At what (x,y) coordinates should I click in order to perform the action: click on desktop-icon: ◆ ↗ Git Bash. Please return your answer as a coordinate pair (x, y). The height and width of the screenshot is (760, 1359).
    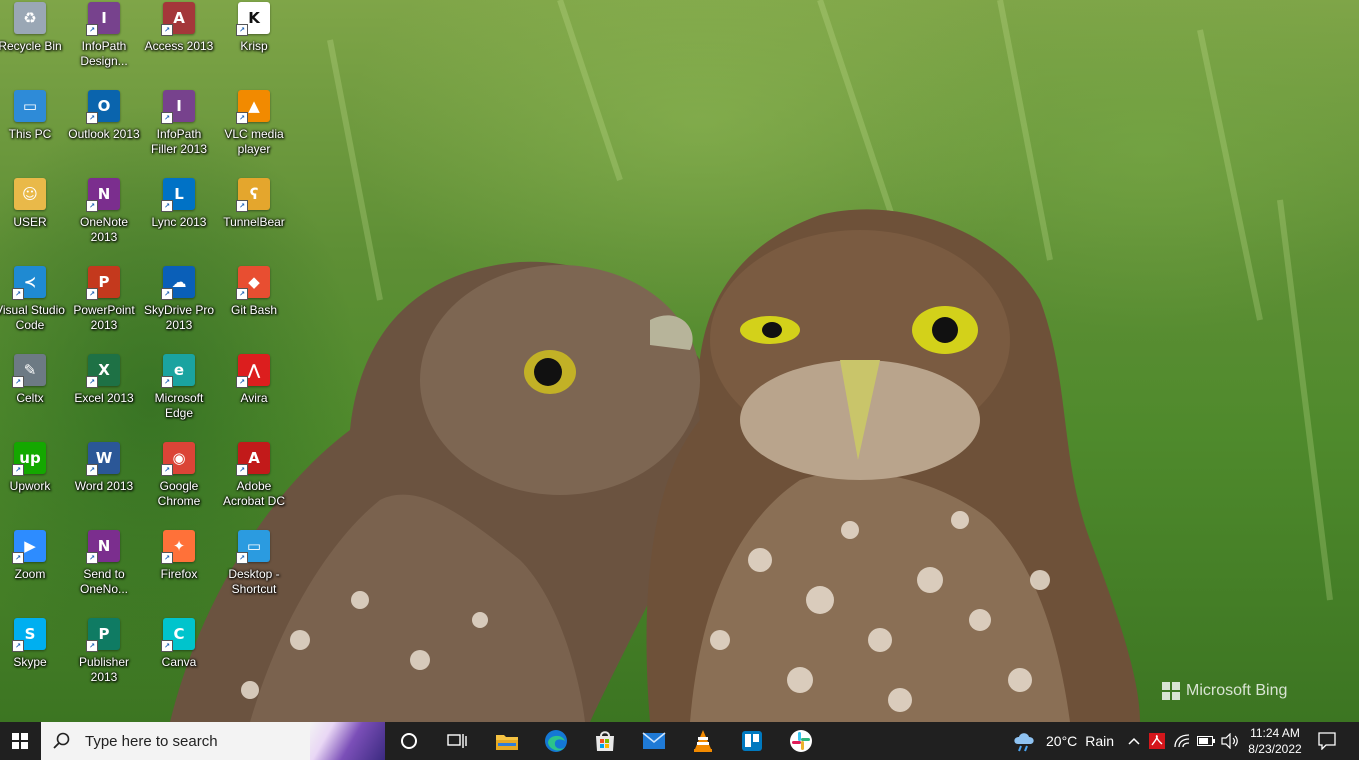
    Looking at the image, I should click on (254, 307).